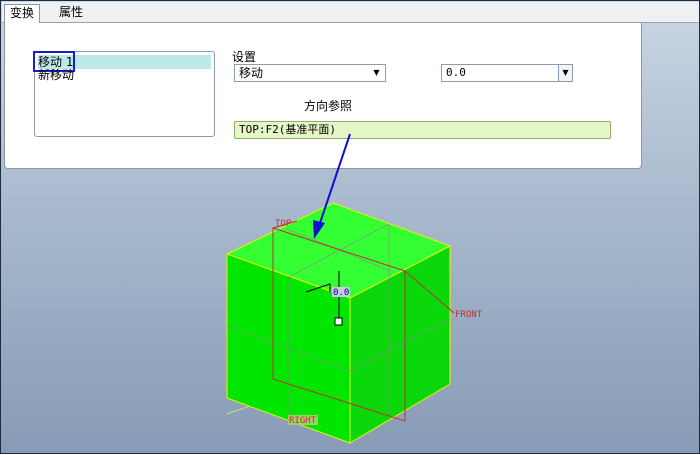 This screenshot has height=455, width=700. I want to click on drag-value-label: 0.0, so click(341, 293).